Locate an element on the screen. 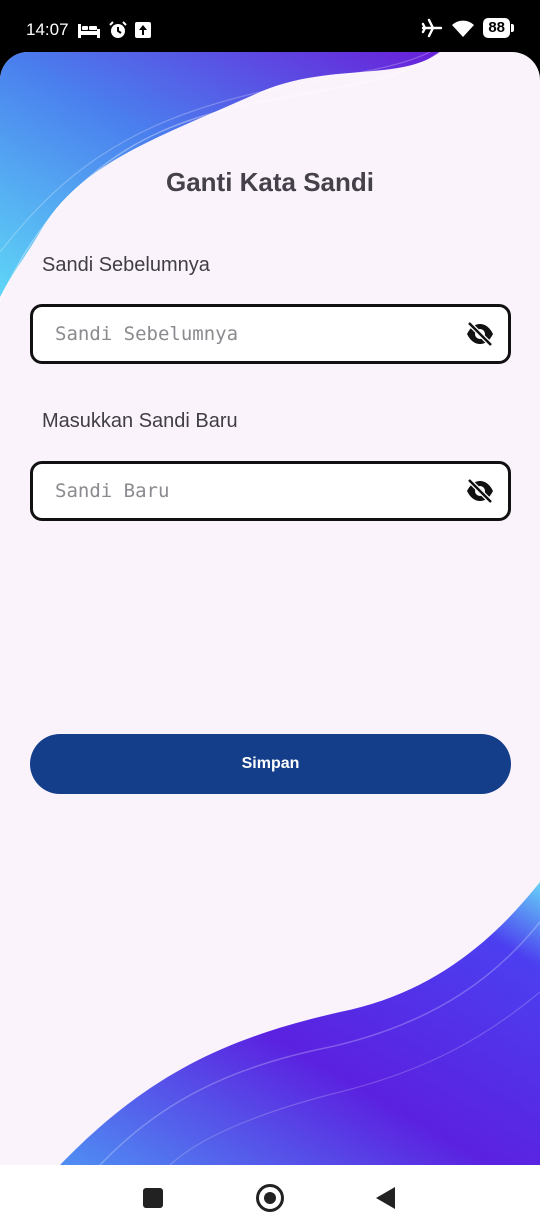 This screenshot has width=540, height=1230. upload-icon is located at coordinates (142, 30).